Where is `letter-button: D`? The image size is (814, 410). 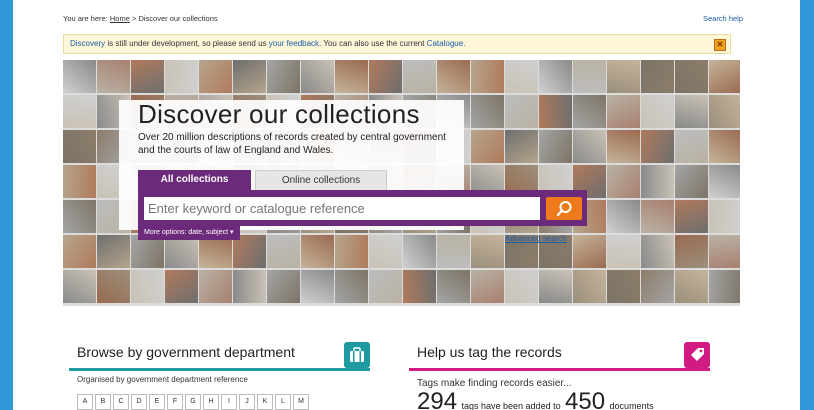
letter-button: D is located at coordinates (139, 402).